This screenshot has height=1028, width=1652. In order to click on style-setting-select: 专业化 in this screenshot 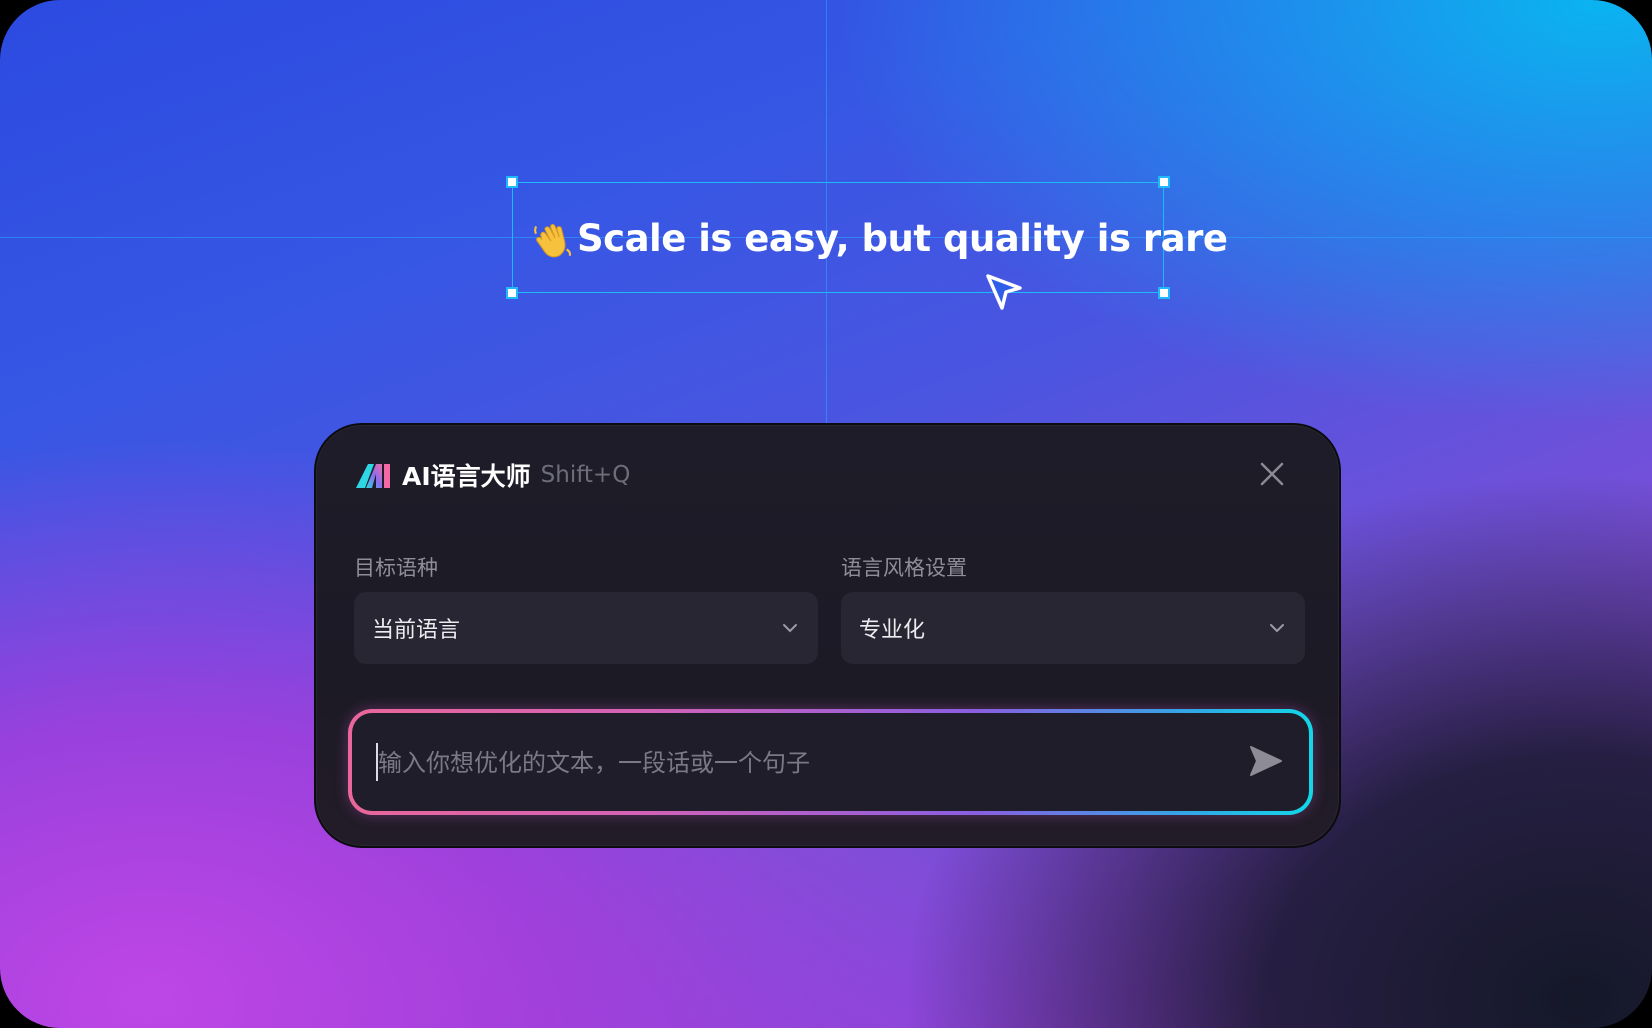, I will do `click(1073, 628)`.